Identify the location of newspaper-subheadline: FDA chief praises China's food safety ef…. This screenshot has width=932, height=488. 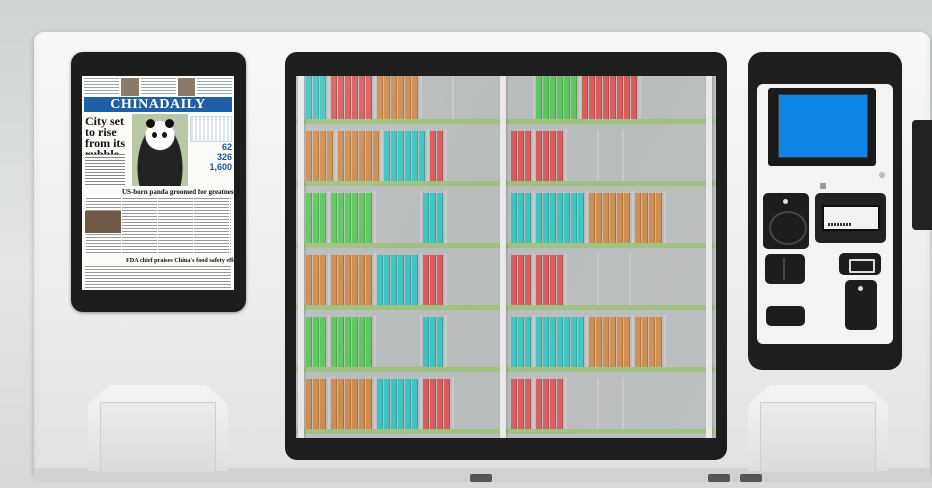
(180, 260).